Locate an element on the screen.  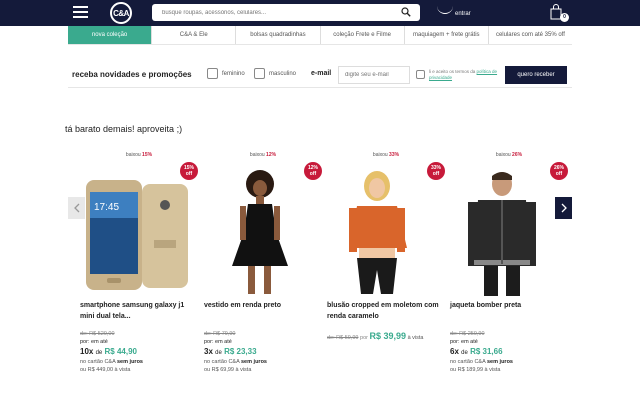
sale-price: R$ 39,99 is located at coordinates (388, 336).